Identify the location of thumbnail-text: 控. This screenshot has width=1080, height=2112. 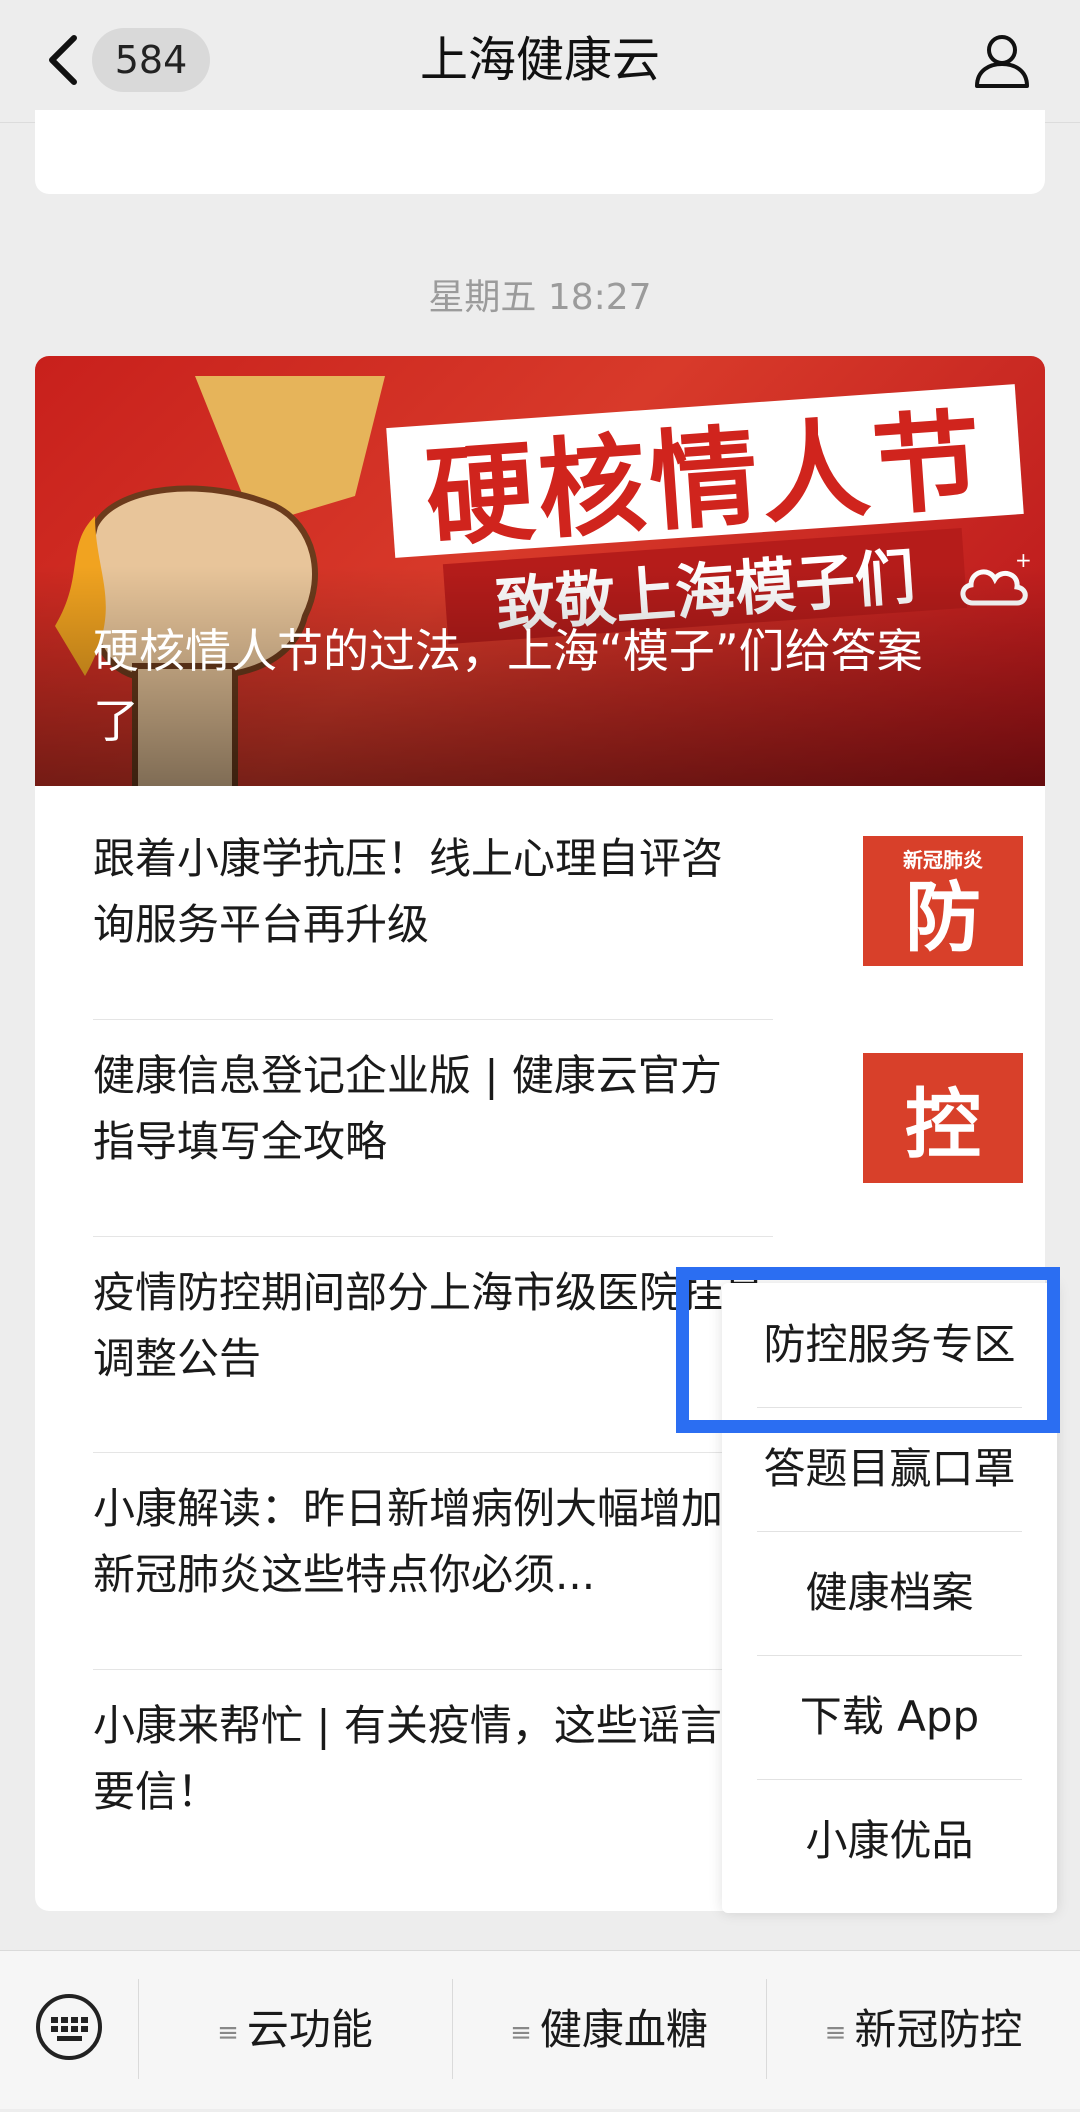
(943, 1124).